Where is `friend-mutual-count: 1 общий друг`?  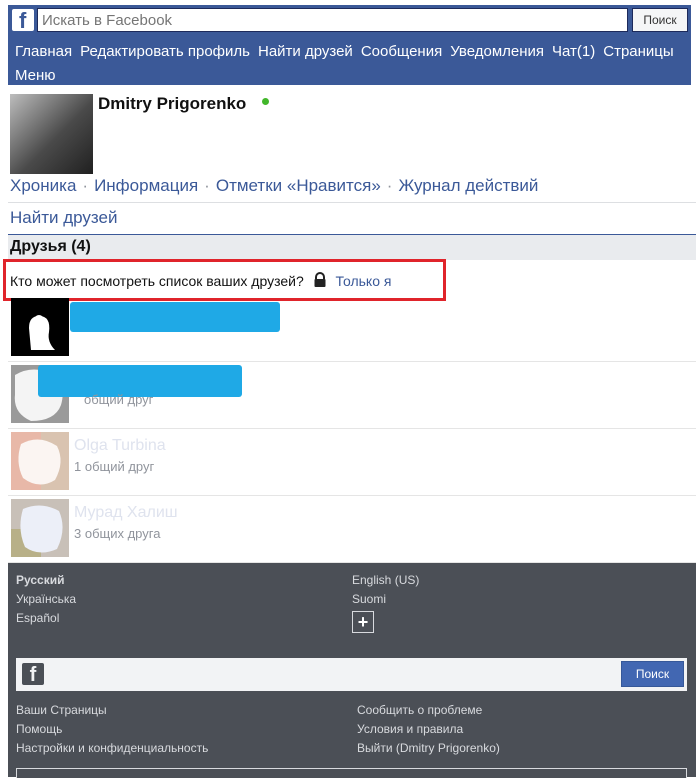 friend-mutual-count: 1 общий друг is located at coordinates (114, 466).